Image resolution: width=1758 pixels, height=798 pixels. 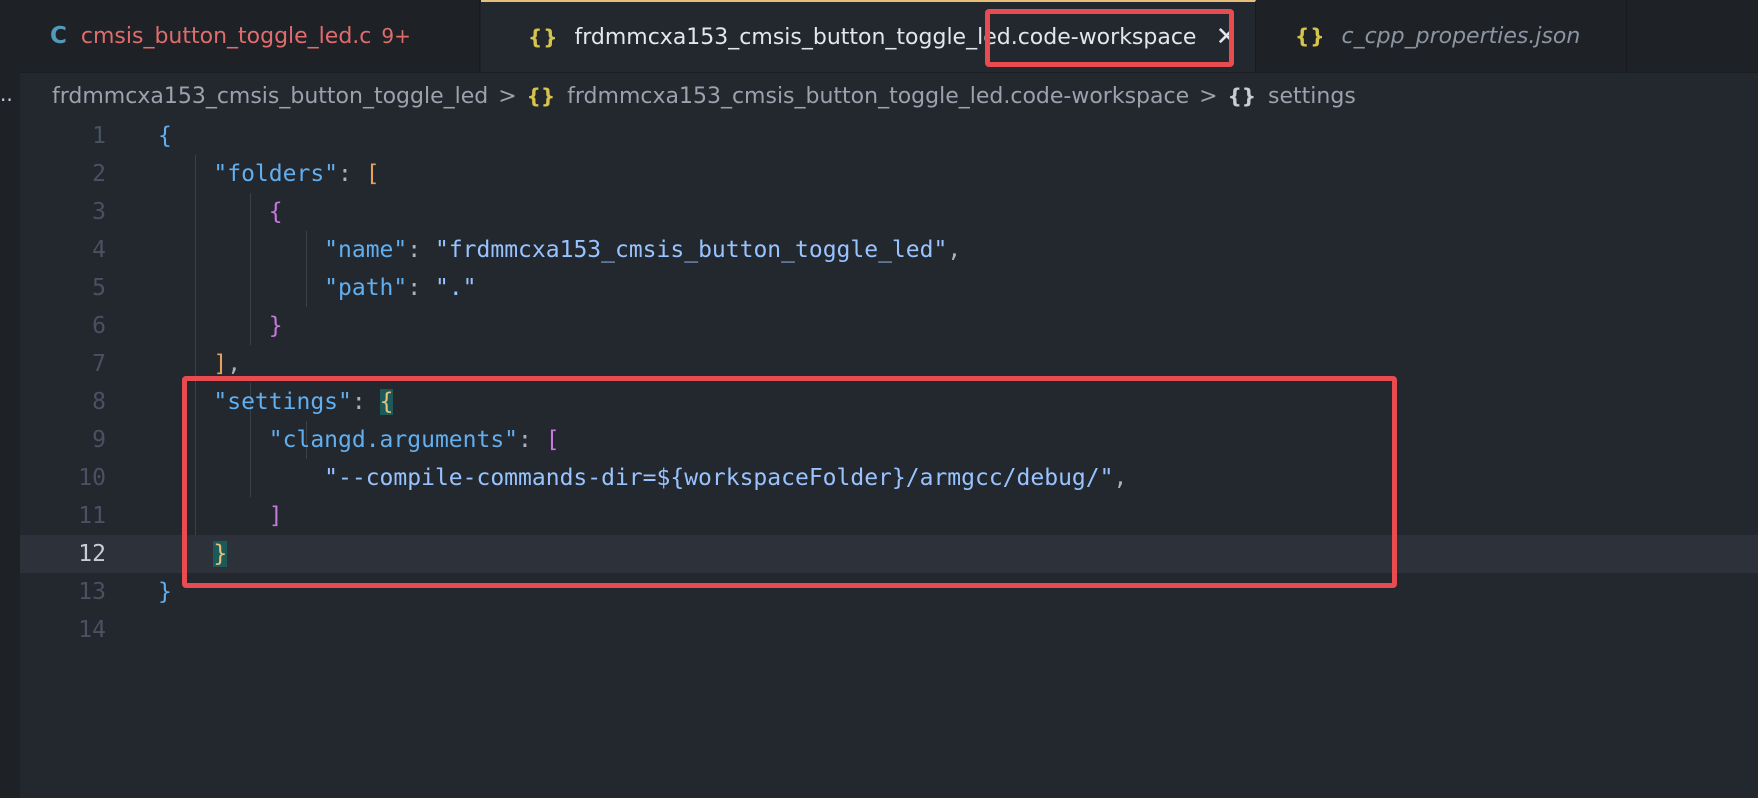 What do you see at coordinates (99, 364) in the screenshot?
I see `line-number: 7` at bounding box center [99, 364].